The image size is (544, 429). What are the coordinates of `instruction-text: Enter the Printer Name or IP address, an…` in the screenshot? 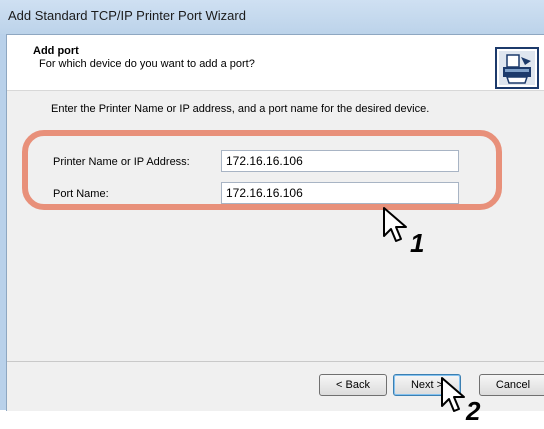 It's located at (240, 109).